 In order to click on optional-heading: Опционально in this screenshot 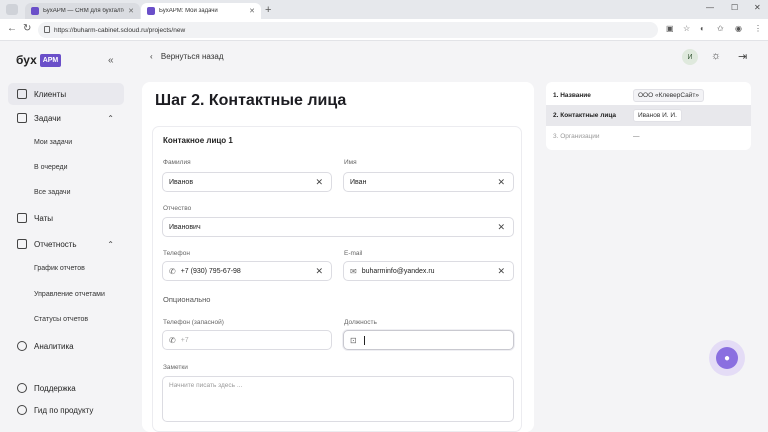, I will do `click(187, 299)`.